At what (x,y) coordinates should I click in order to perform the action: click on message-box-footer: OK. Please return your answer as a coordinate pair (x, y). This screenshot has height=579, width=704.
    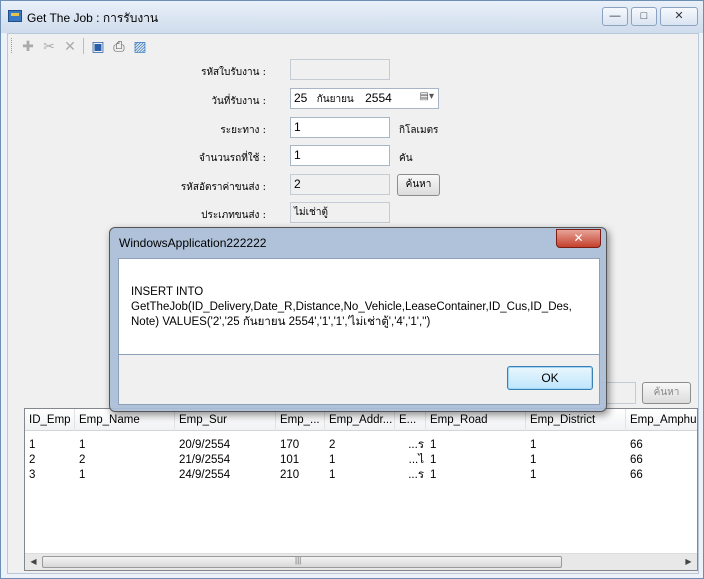
    Looking at the image, I should click on (359, 380).